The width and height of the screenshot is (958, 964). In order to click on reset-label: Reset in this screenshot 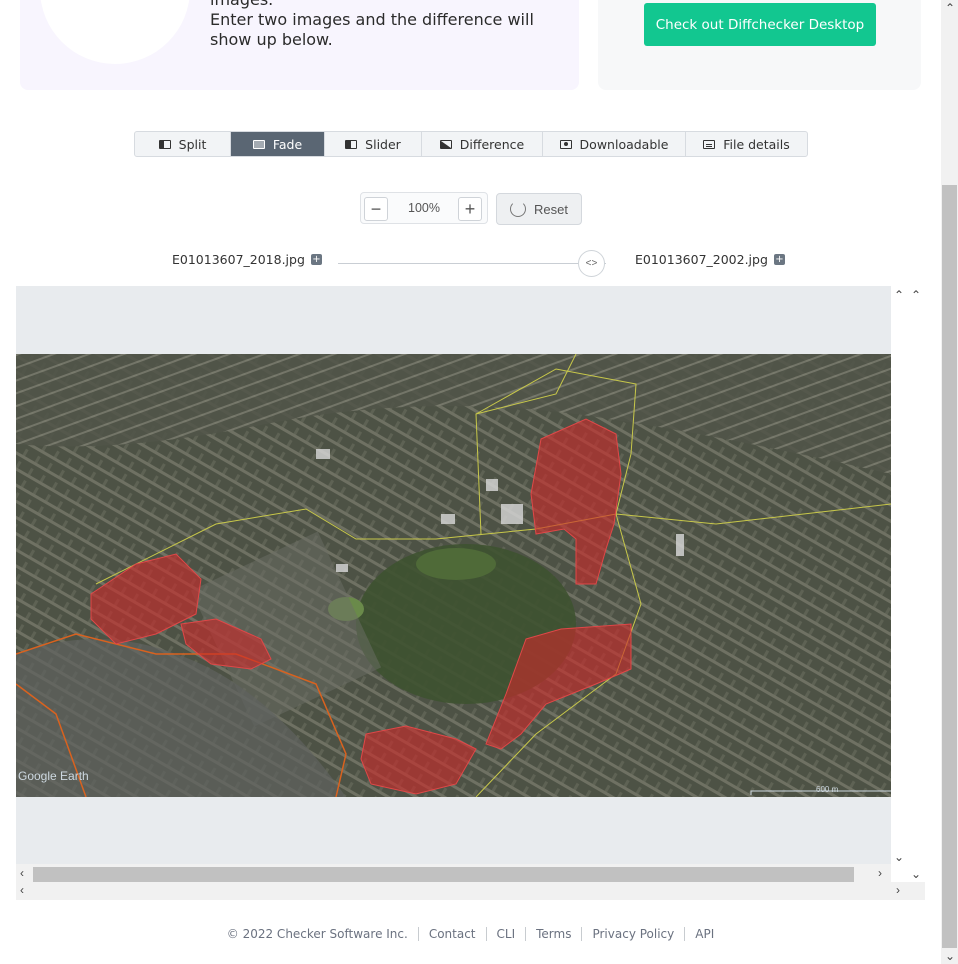, I will do `click(551, 209)`.